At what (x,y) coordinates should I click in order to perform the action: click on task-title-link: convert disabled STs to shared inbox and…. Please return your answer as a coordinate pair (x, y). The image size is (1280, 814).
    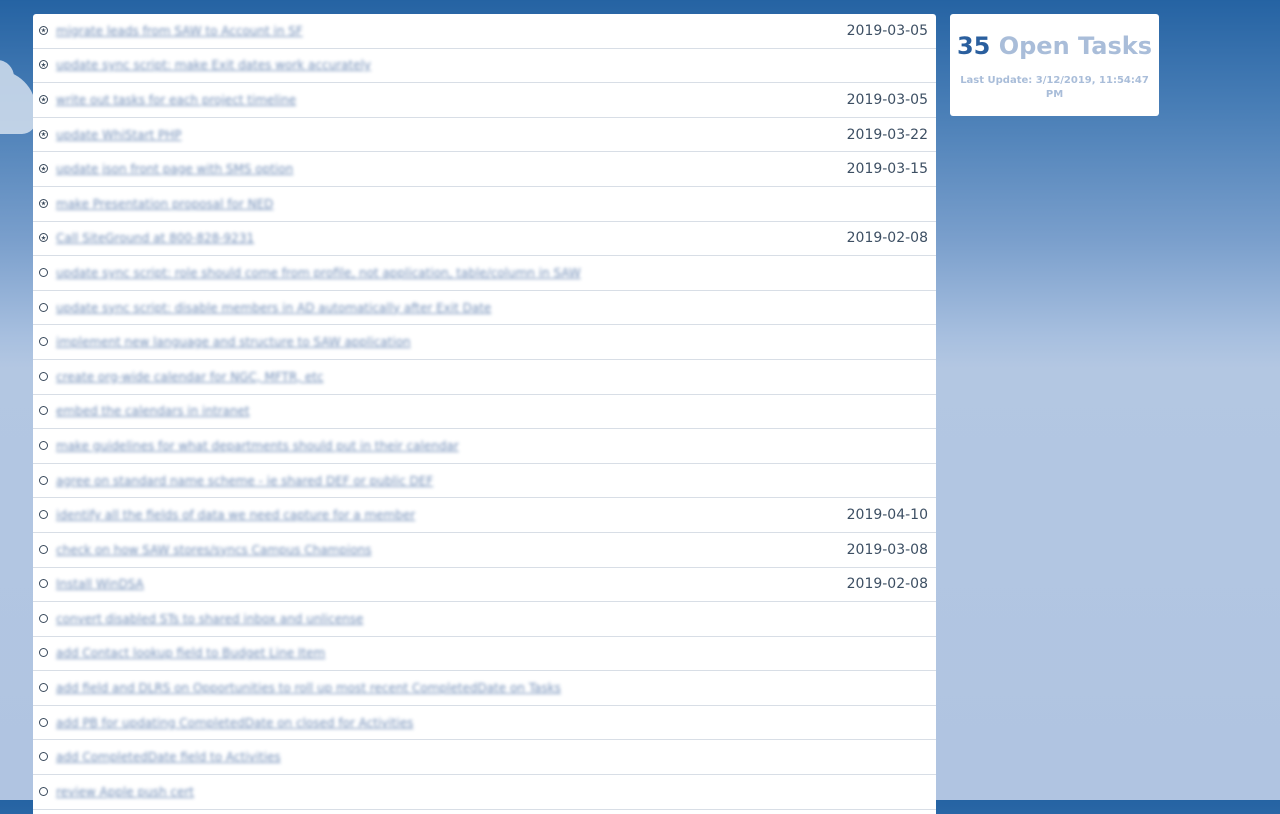
    Looking at the image, I should click on (209, 619).